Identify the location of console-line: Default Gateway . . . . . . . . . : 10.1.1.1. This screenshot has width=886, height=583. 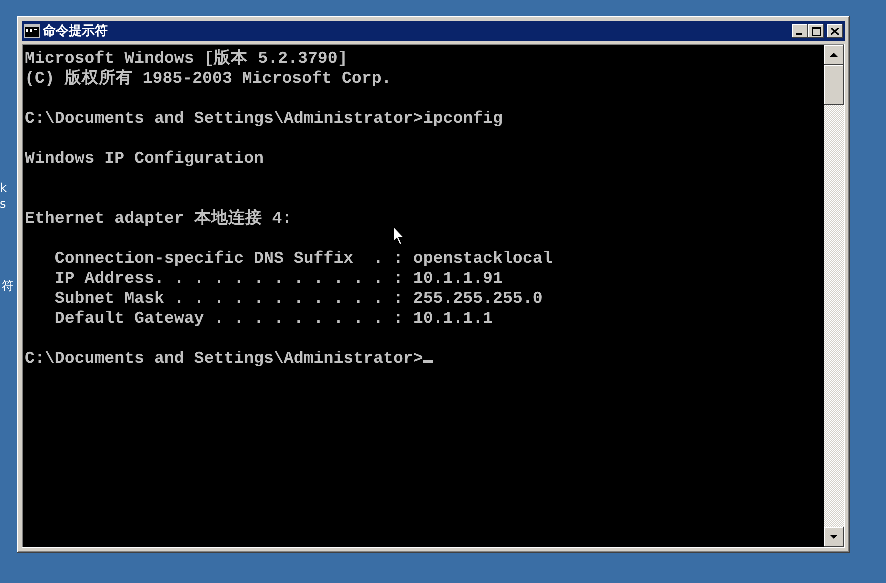
(274, 318).